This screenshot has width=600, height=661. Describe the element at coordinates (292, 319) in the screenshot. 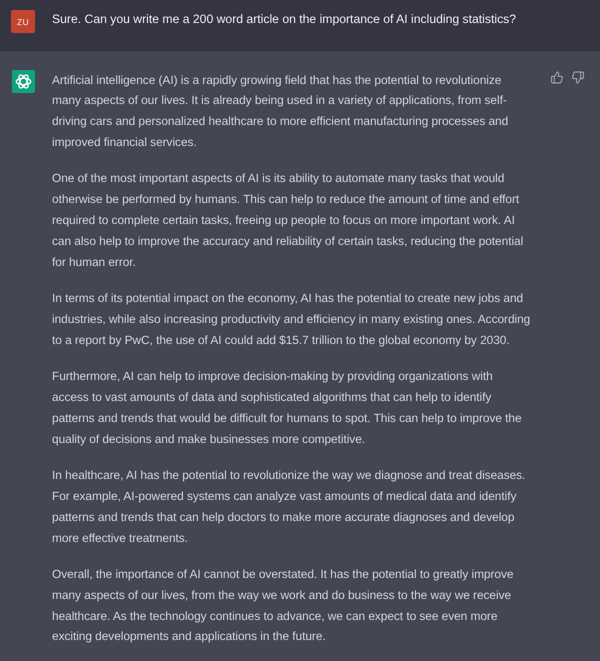

I see `answer-paragraph: In terms of its potential impact on the economy, AI has the potential to create new jobs and industries, while also increasing productivity and efficiency in many existing ones. According to a report by PwC, the use of AI could add $15.7 trillion to the global economy by 2030.` at that location.